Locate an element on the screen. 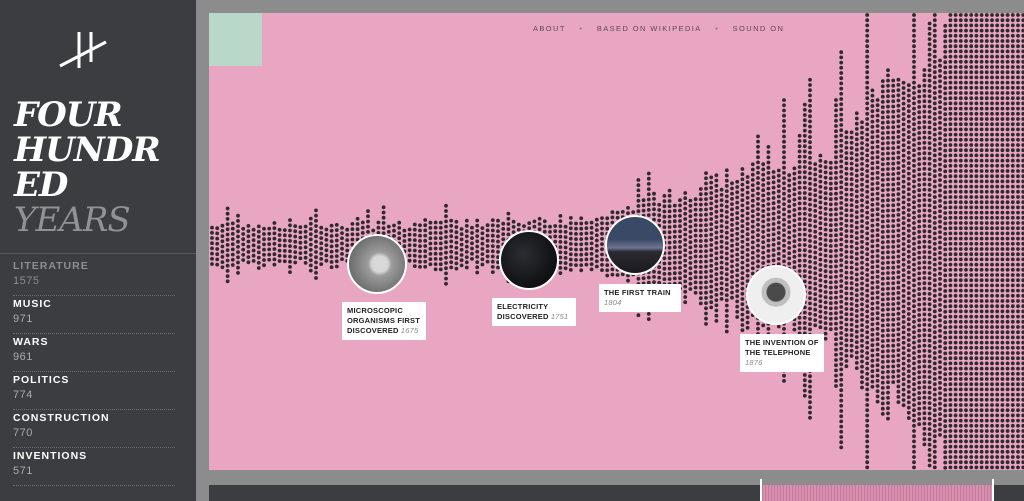 The image size is (1024, 501). event-title: ELECTRICITY DISCOVERED is located at coordinates (523, 311).